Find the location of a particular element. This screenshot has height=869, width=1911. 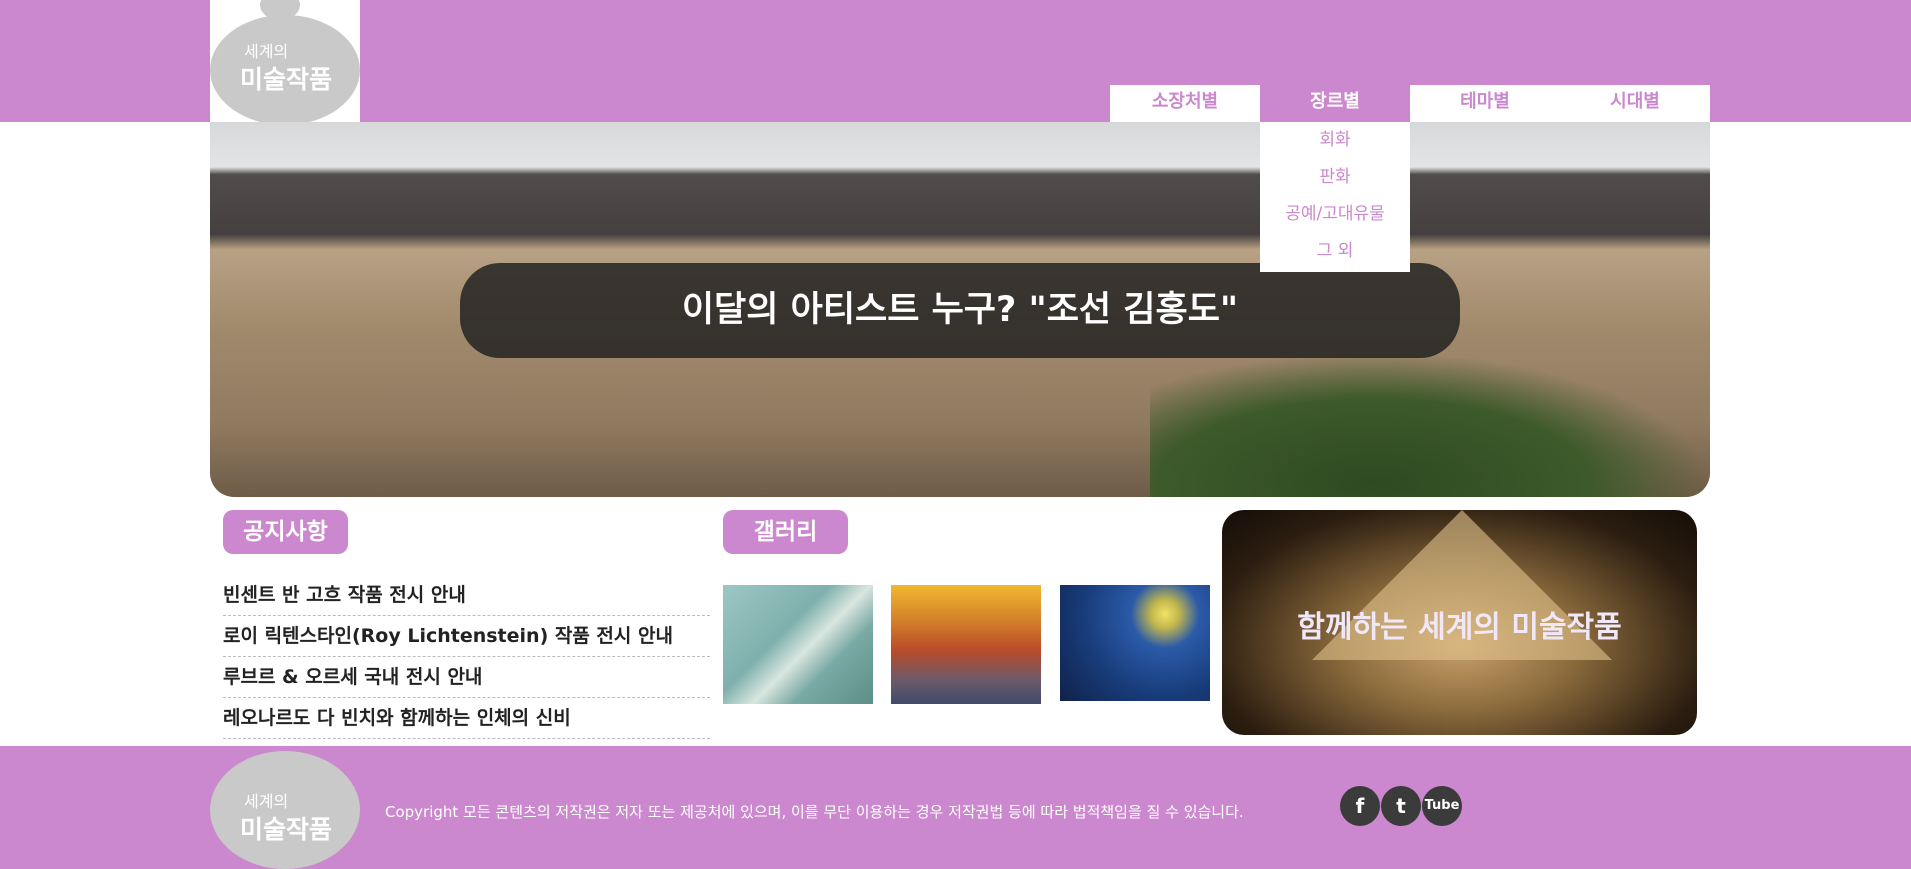

promo-title: 함께하는 세계의 미술작품 is located at coordinates (1459, 627).